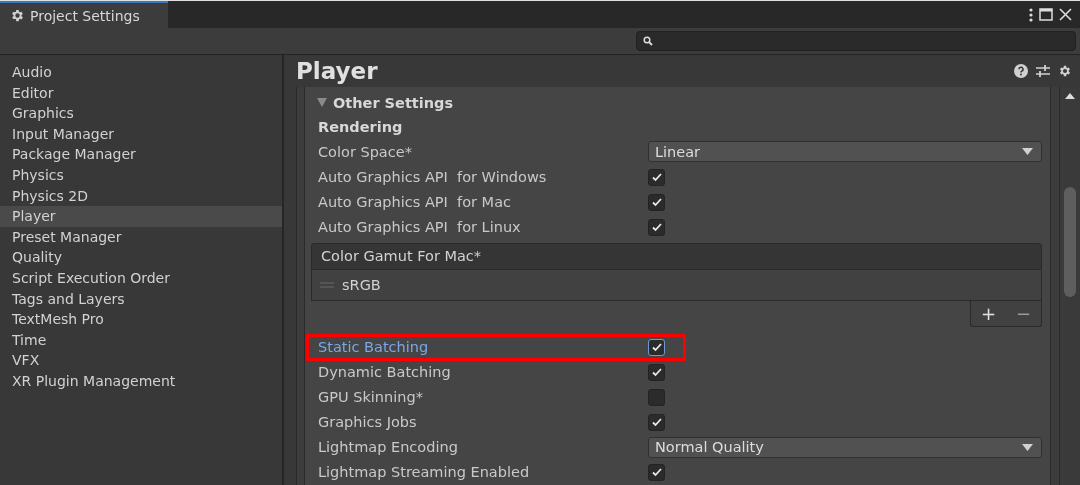 Image resolution: width=1080 pixels, height=485 pixels. Describe the element at coordinates (141, 134) in the screenshot. I see `sidebar-item: Input Manager` at that location.